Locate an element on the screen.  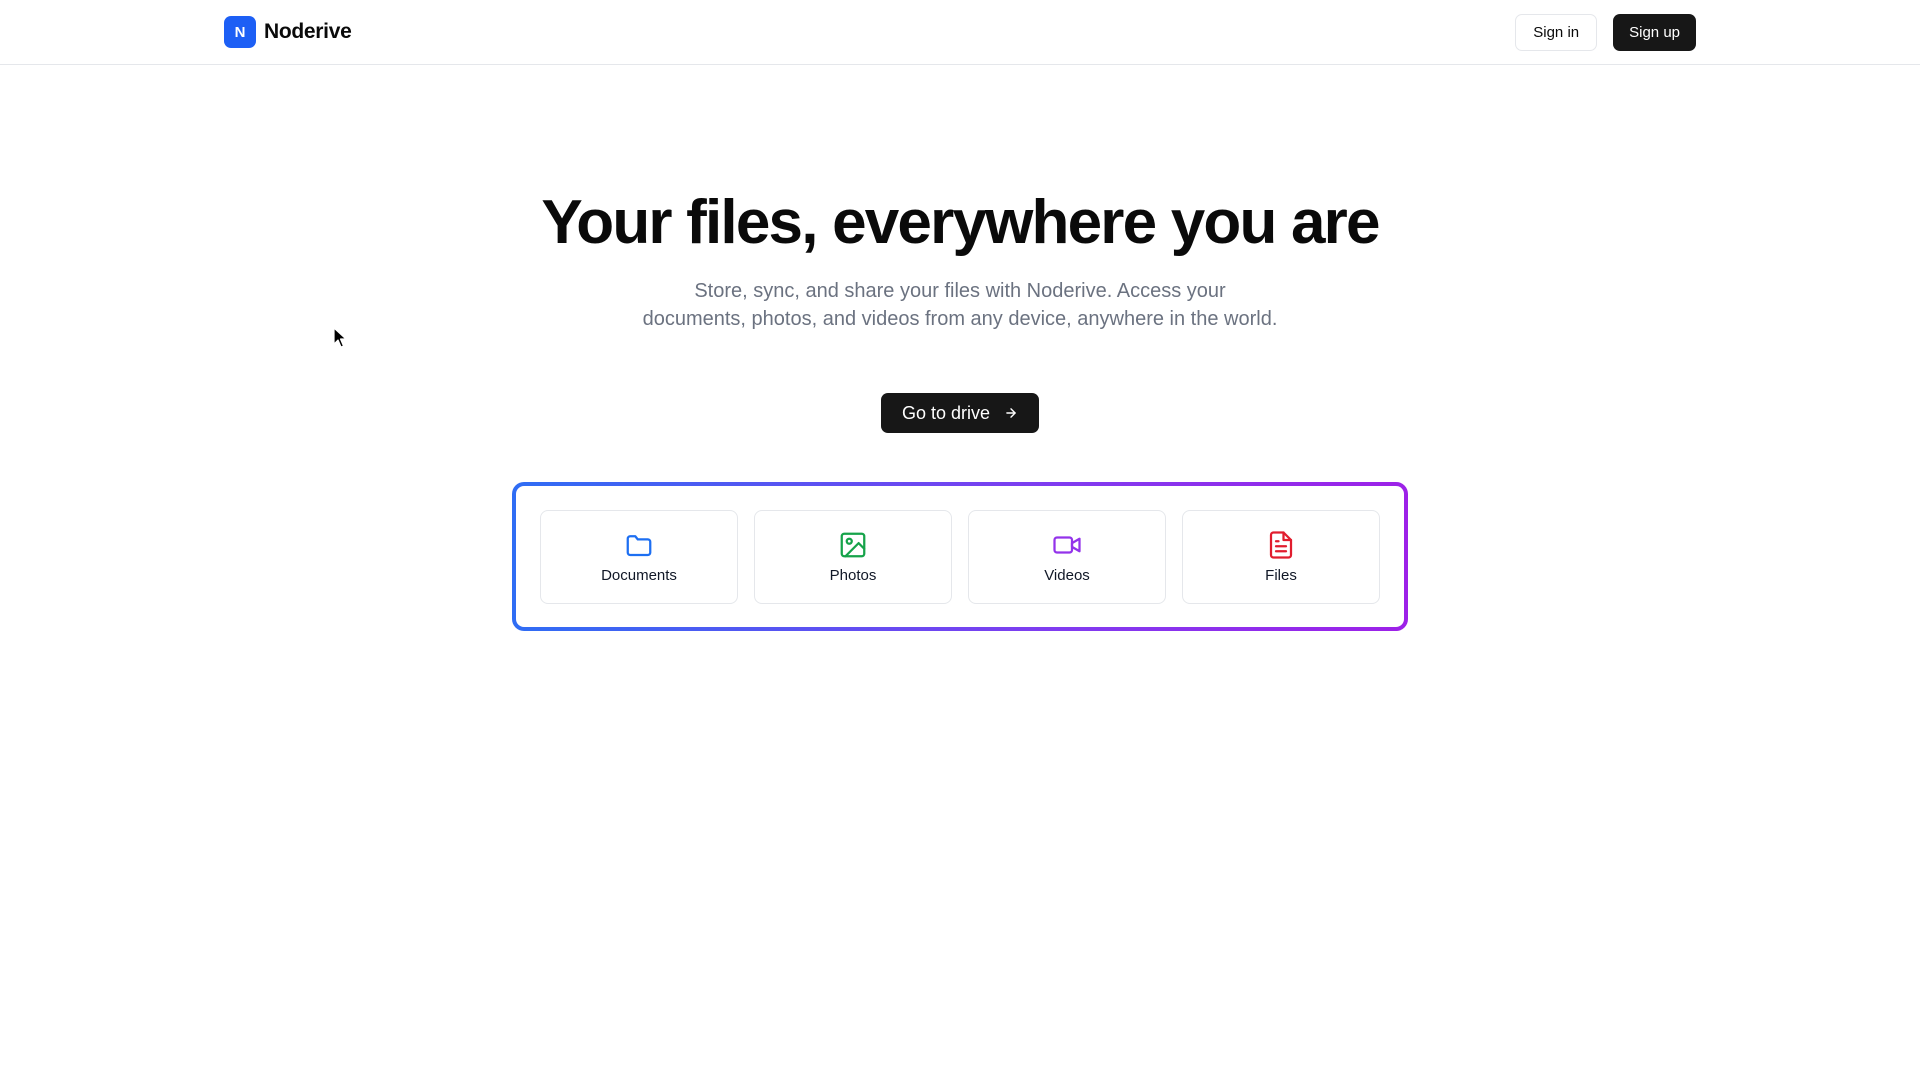
category-label: Photos is located at coordinates (853, 575).